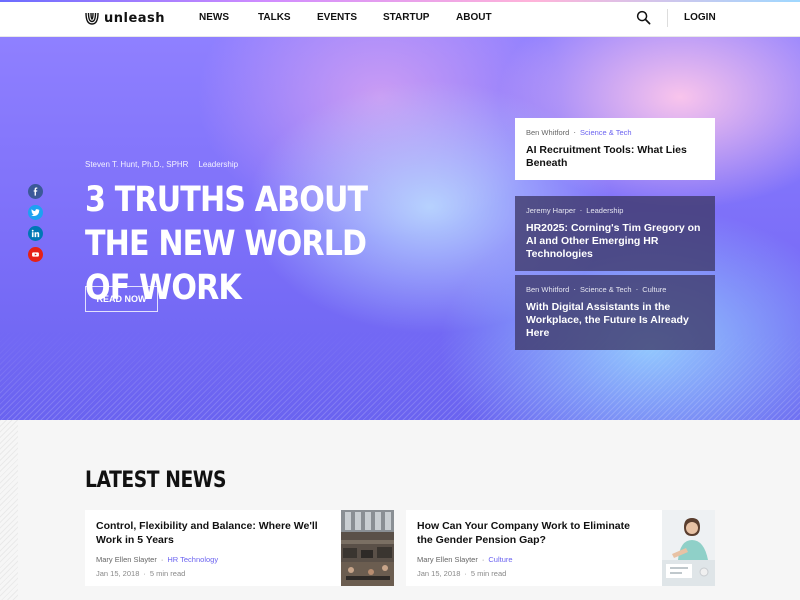  Describe the element at coordinates (192, 559) in the screenshot. I see `news-category: HR Technology` at that location.